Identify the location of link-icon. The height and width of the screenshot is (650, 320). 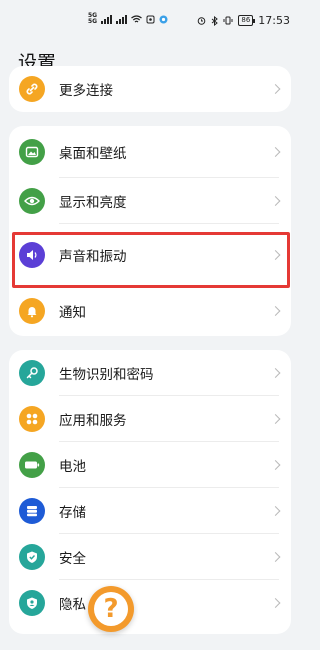
(32, 89).